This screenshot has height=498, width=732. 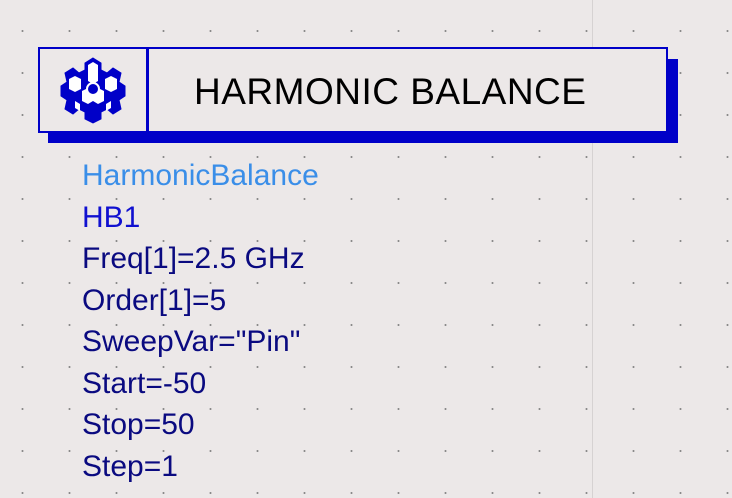 What do you see at coordinates (200, 425) in the screenshot?
I see `param-stop: Stop=50` at bounding box center [200, 425].